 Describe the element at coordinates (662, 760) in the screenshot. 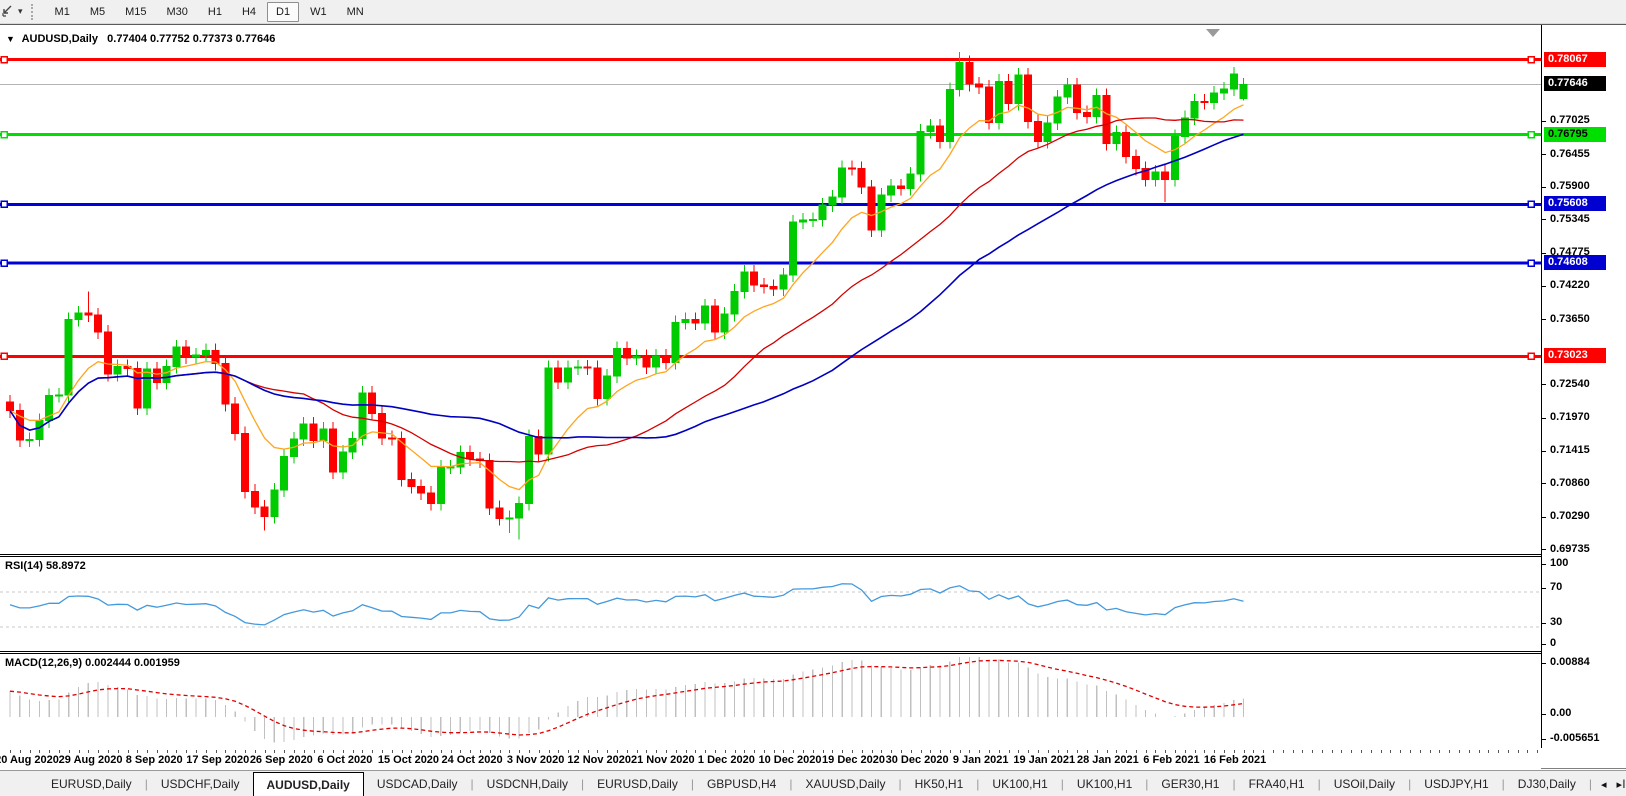

I see `date-label: 21 Nov 2020` at that location.